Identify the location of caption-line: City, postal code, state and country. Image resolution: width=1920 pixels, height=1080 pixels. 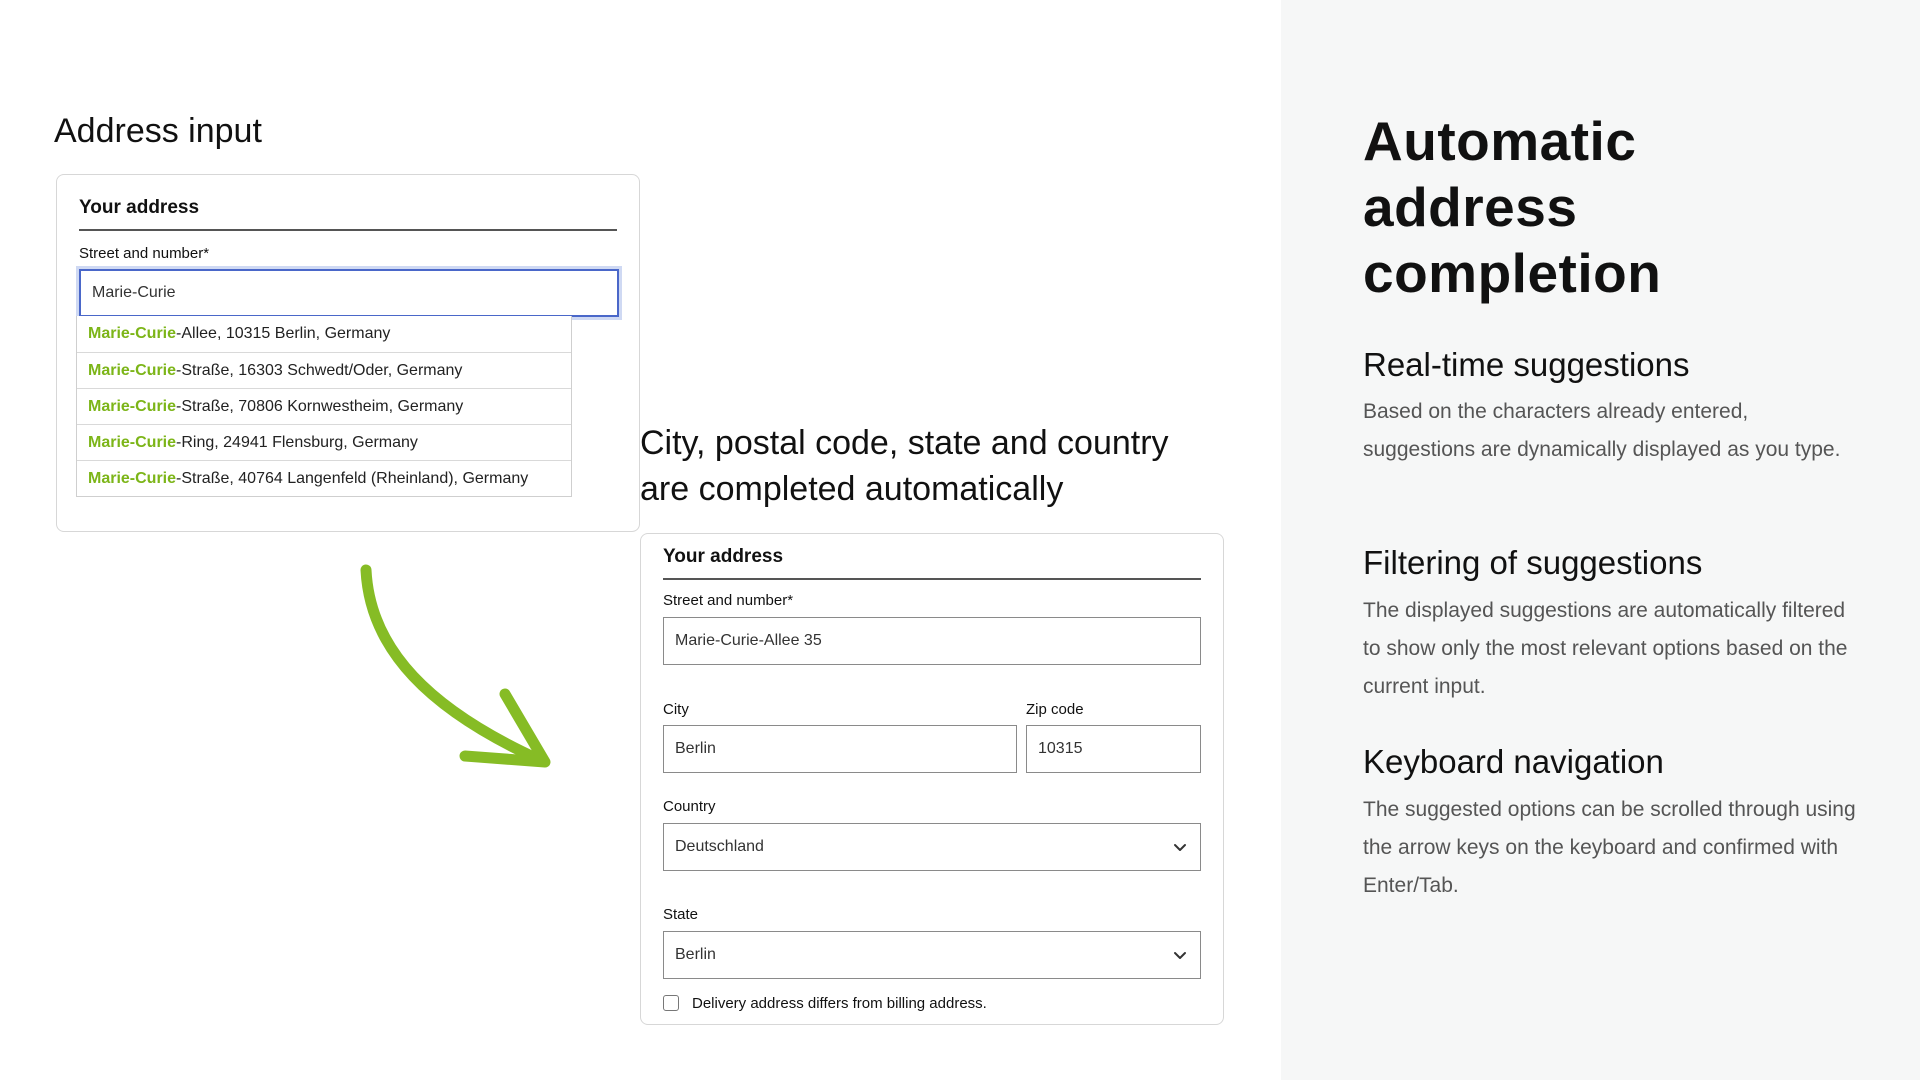
(904, 443).